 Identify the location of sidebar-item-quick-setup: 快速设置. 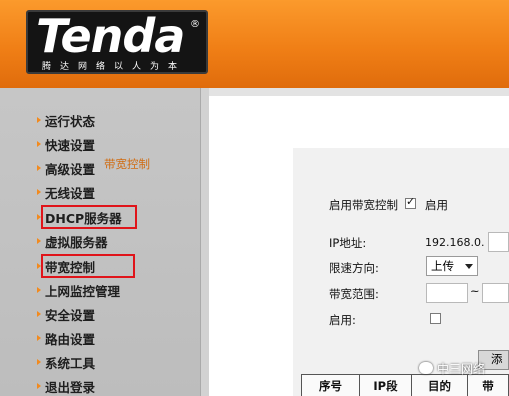
(66, 144).